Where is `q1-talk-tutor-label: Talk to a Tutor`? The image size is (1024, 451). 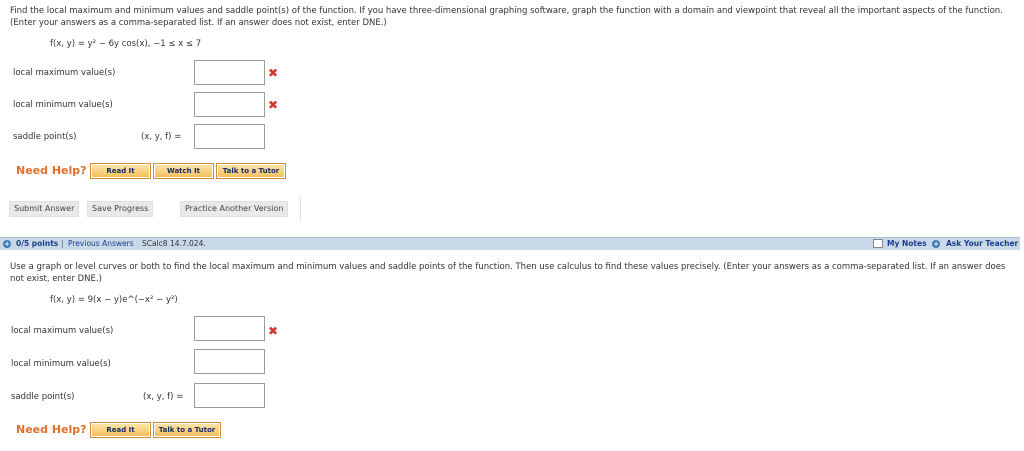
q1-talk-tutor-label: Talk to a Tutor is located at coordinates (251, 171).